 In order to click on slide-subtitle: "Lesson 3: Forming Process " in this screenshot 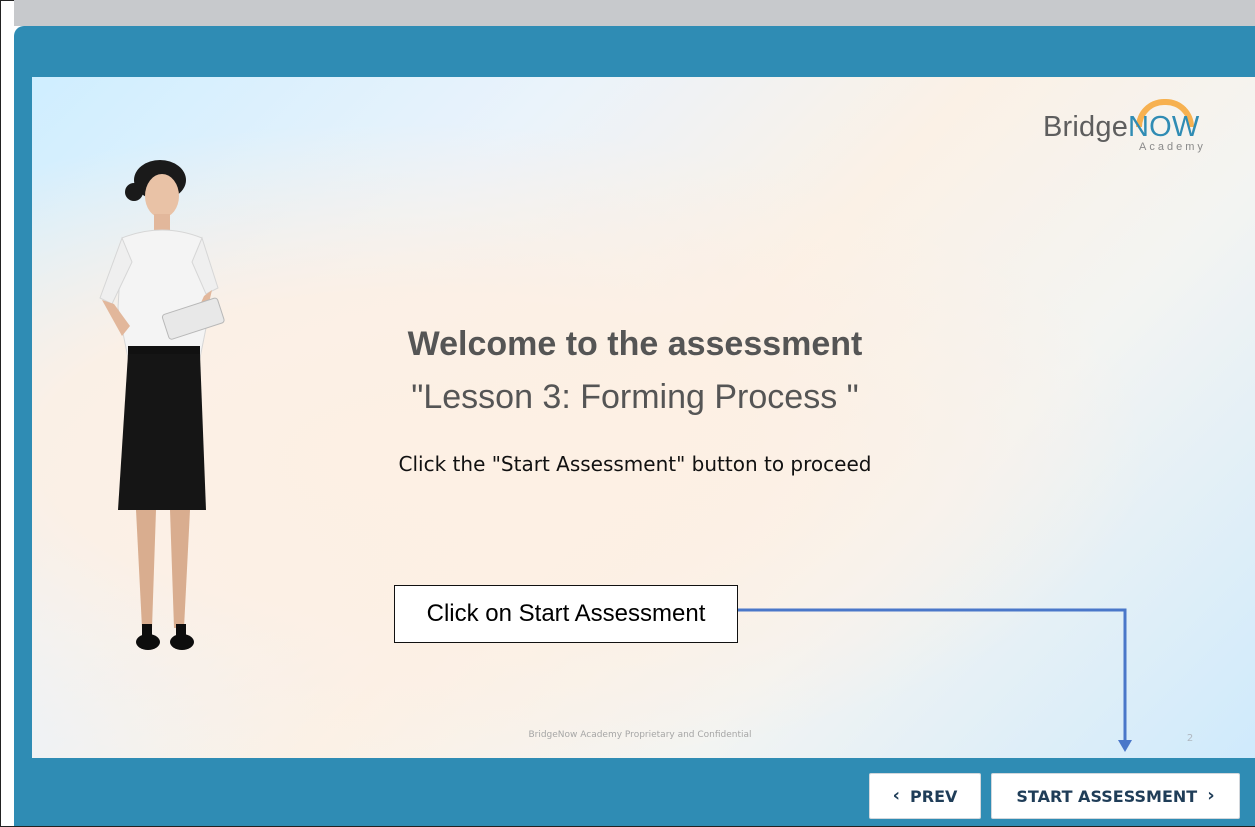, I will do `click(635, 397)`.